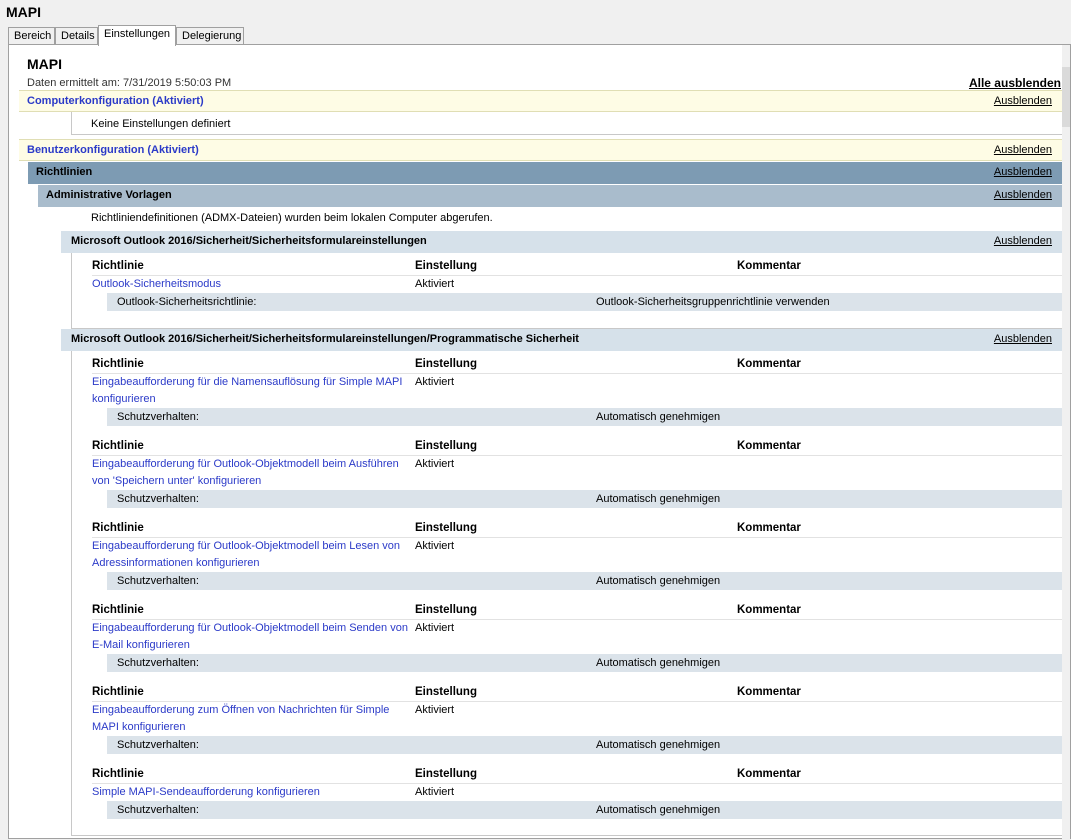 The height and width of the screenshot is (840, 1071). Describe the element at coordinates (109, 195) in the screenshot. I see `admin-templates-label: Administrative Vorlagen` at that location.